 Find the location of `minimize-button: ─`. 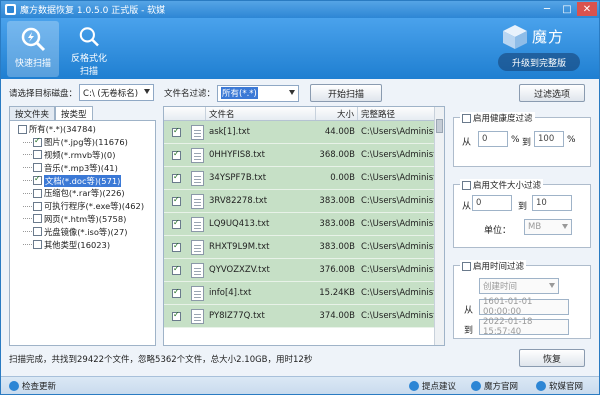

minimize-button: ─ is located at coordinates (547, 9).